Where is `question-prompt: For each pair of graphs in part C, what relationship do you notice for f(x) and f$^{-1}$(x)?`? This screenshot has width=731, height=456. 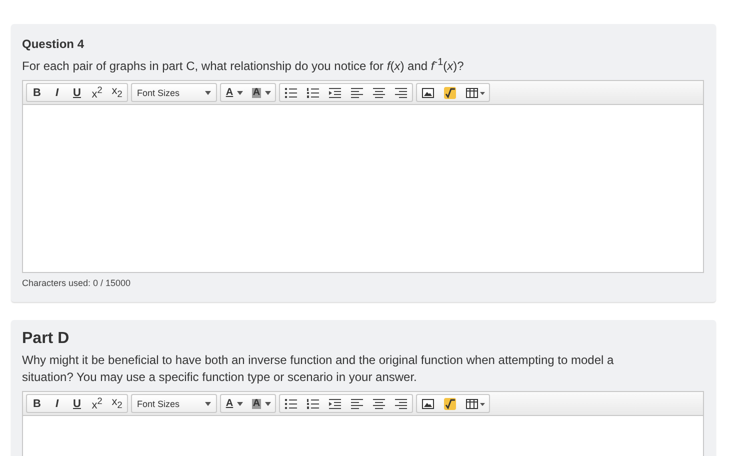
question-prompt: For each pair of graphs in part C, what relationship do you notice for f(x) and f$^{-1}$(x)? is located at coordinates (243, 65).